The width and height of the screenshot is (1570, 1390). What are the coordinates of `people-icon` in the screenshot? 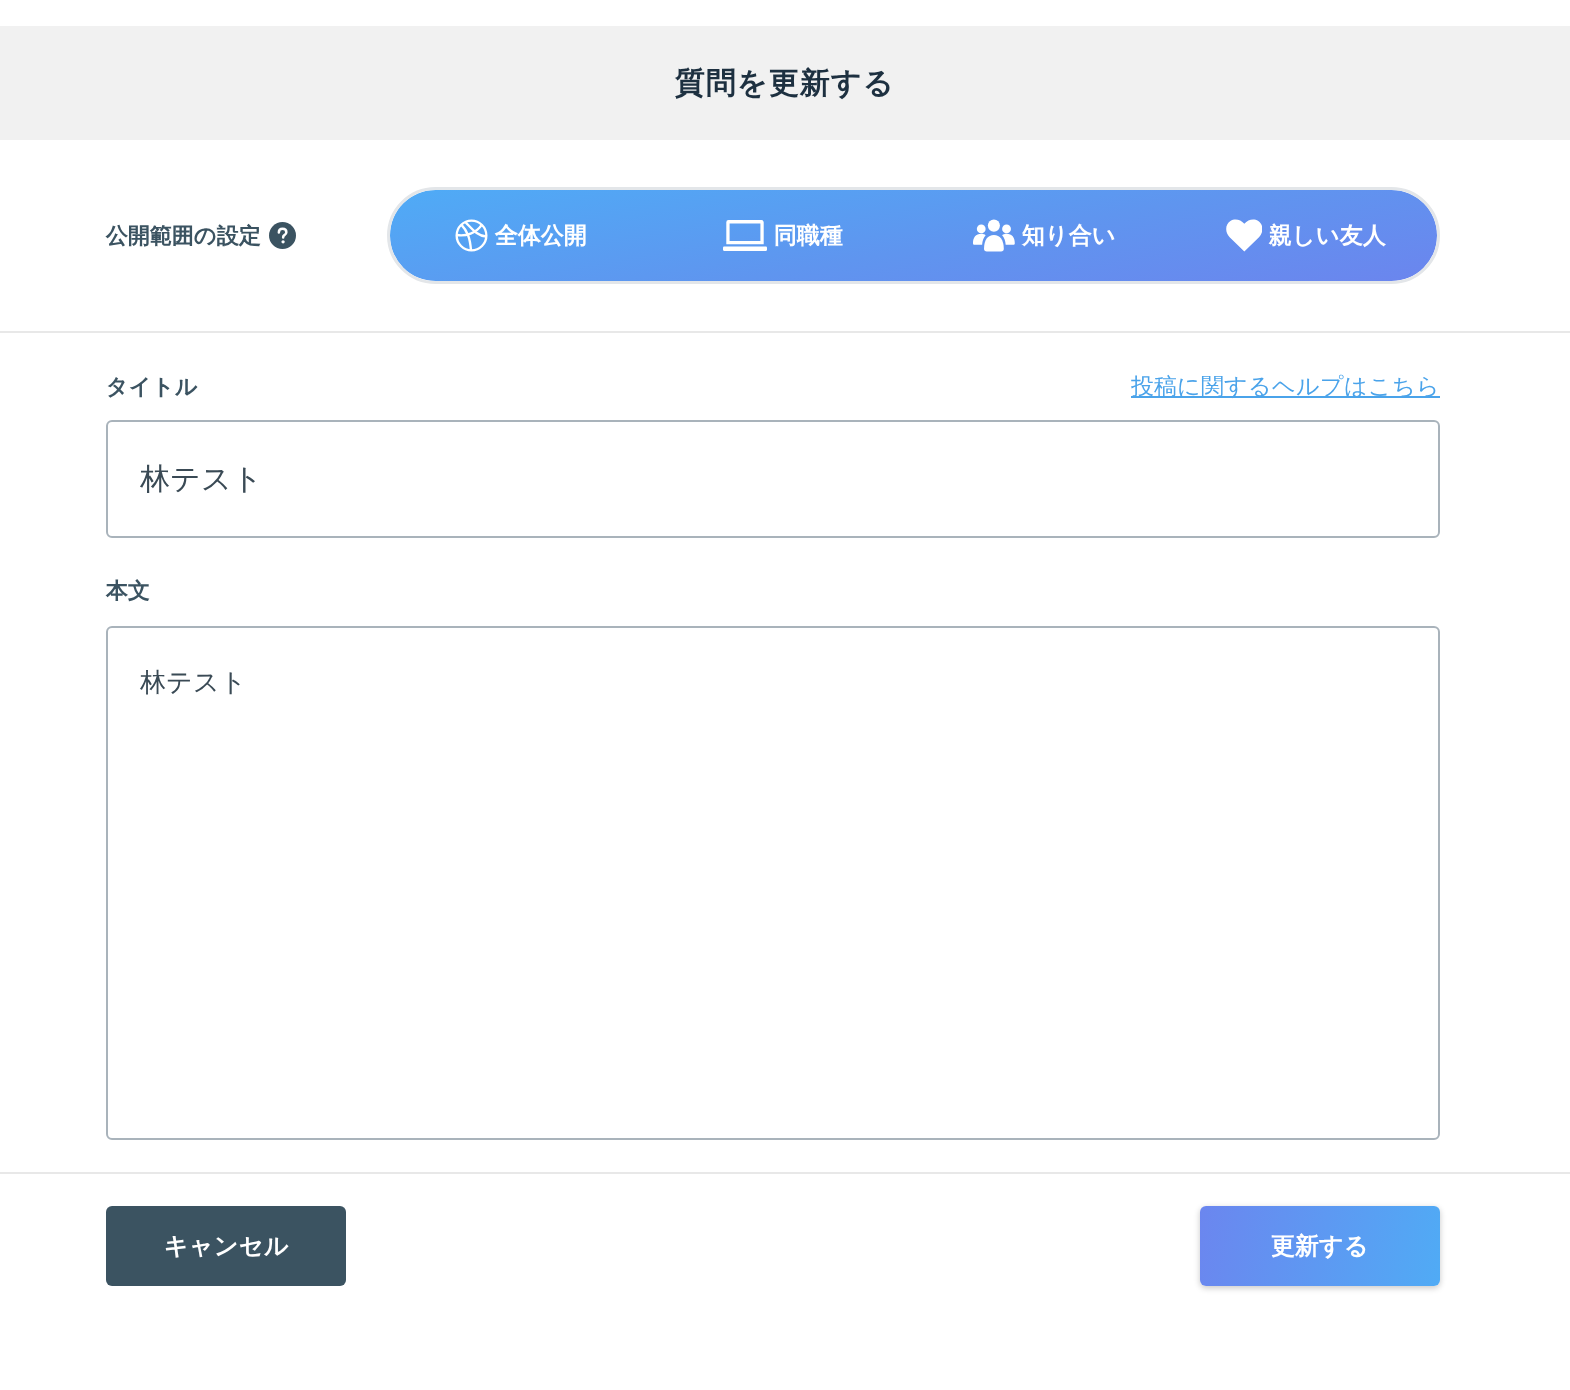 It's located at (993, 235).